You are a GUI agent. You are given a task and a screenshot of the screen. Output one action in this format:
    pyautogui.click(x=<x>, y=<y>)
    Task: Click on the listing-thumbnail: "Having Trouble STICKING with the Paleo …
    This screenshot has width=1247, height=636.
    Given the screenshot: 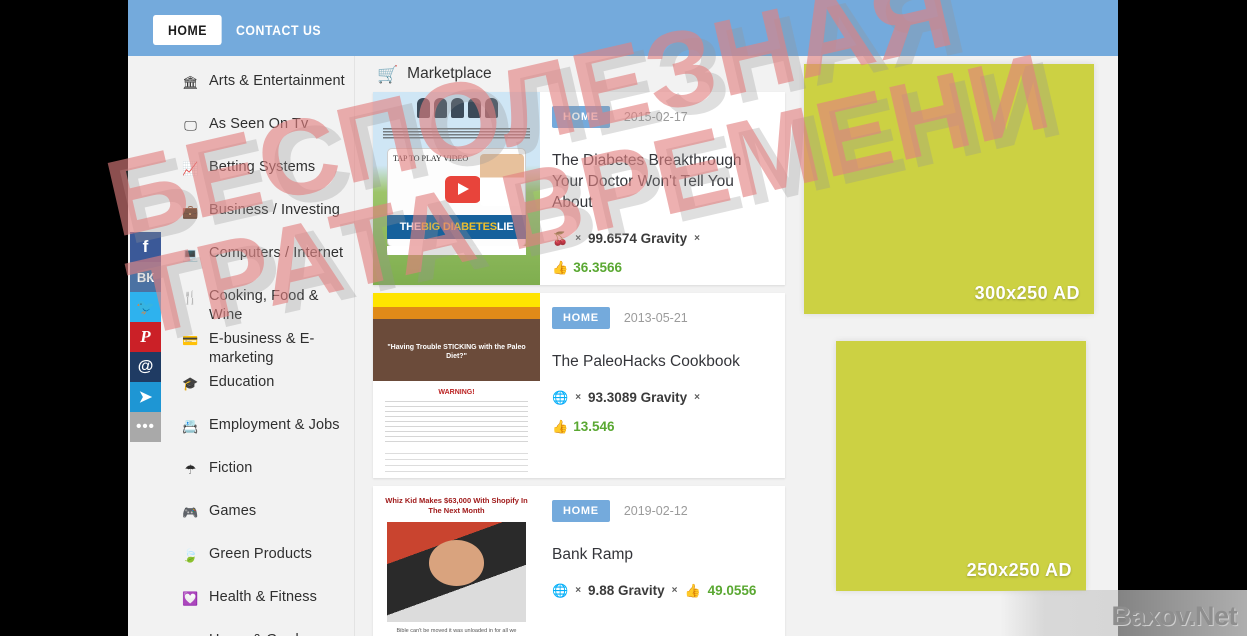 What is the action you would take?
    pyautogui.click(x=456, y=385)
    